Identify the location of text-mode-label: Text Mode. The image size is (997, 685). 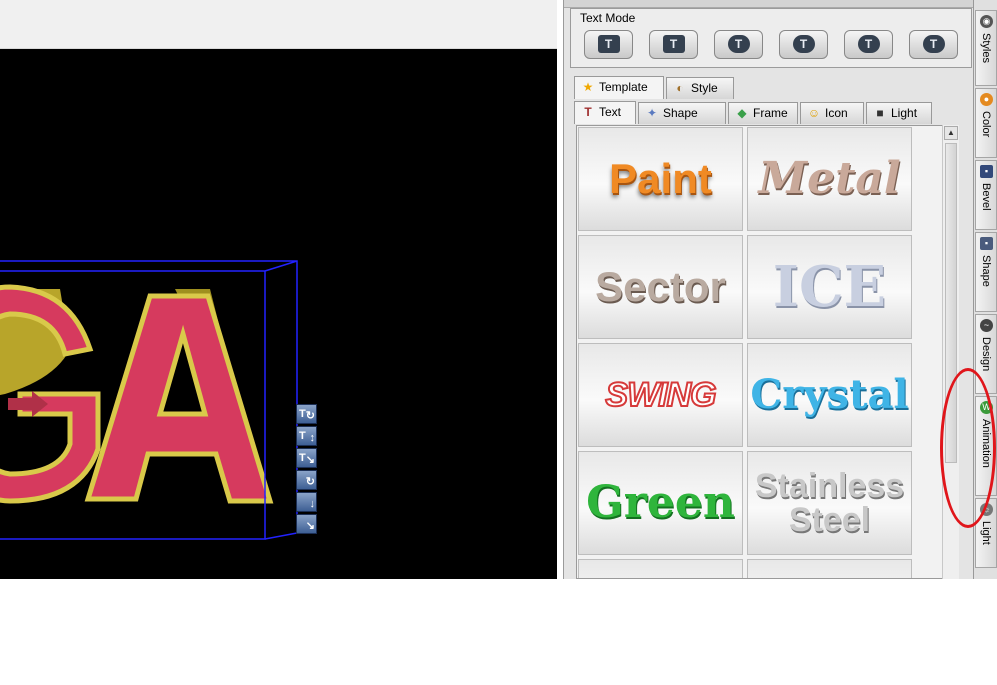
(608, 18).